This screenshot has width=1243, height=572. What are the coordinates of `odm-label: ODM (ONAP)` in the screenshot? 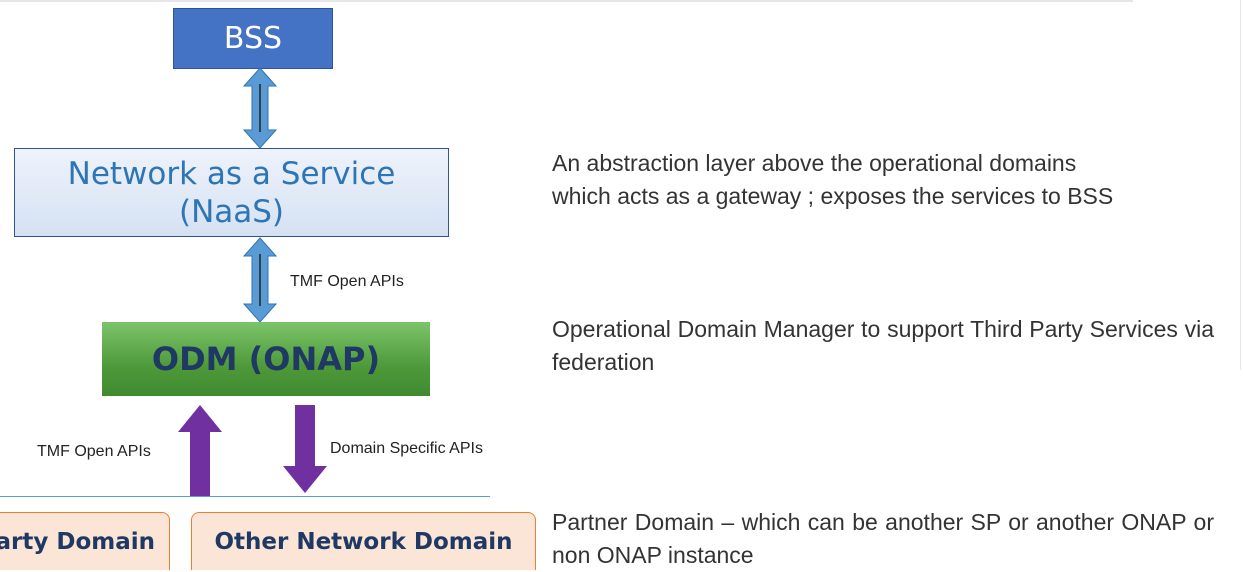 It's located at (266, 359).